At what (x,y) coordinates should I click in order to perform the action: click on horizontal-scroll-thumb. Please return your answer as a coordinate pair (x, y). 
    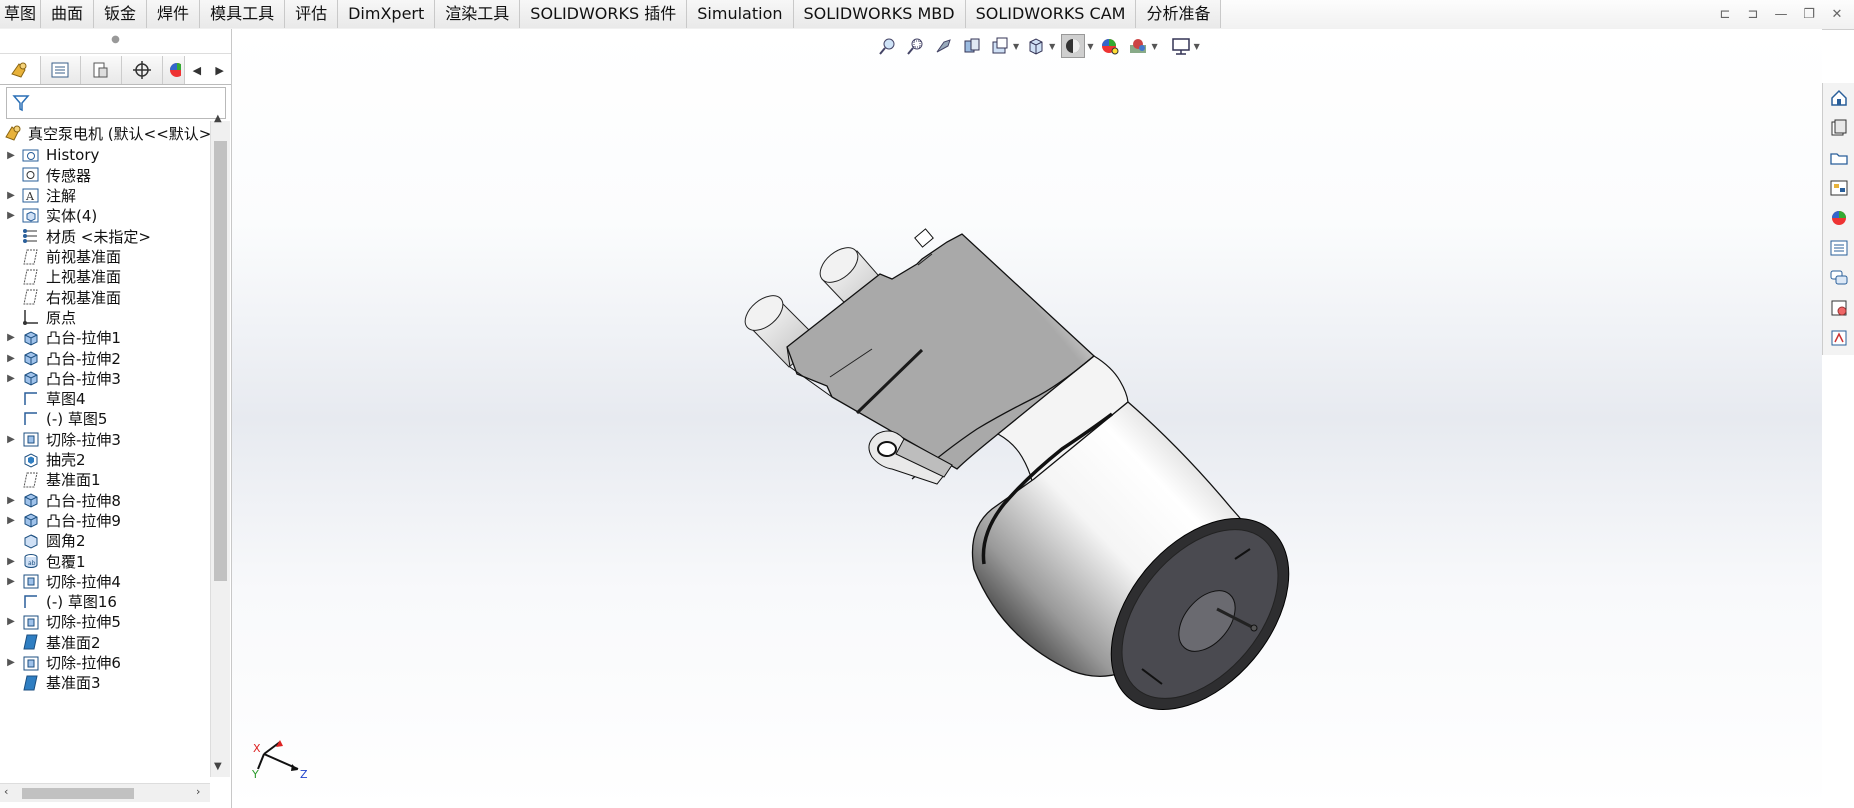
    Looking at the image, I should click on (78, 793).